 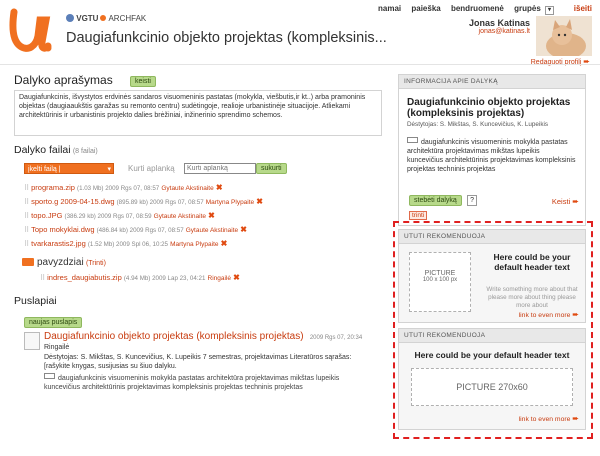 What do you see at coordinates (56, 150) in the screenshot?
I see `files-heading-row: Dalyko failai (8 failai)` at bounding box center [56, 150].